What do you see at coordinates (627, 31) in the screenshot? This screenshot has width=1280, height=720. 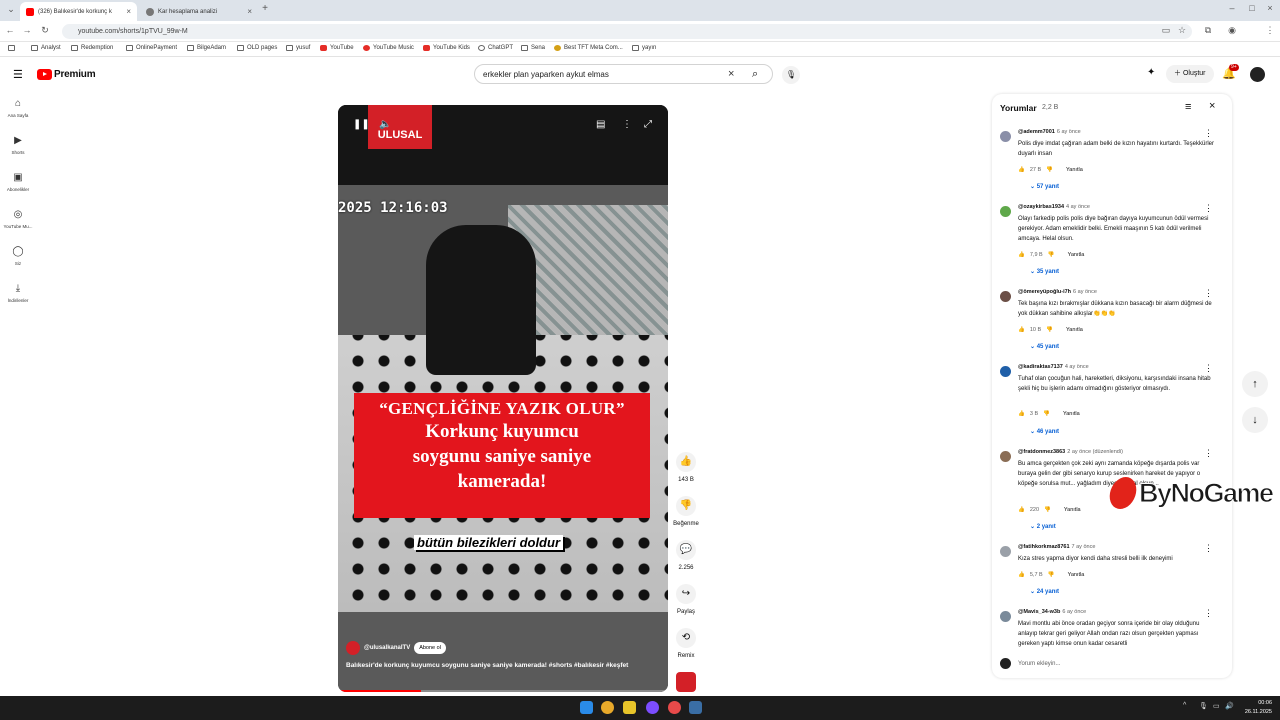 I see `url-field: youtube.com/shorts/1pTVU_99w-M` at bounding box center [627, 31].